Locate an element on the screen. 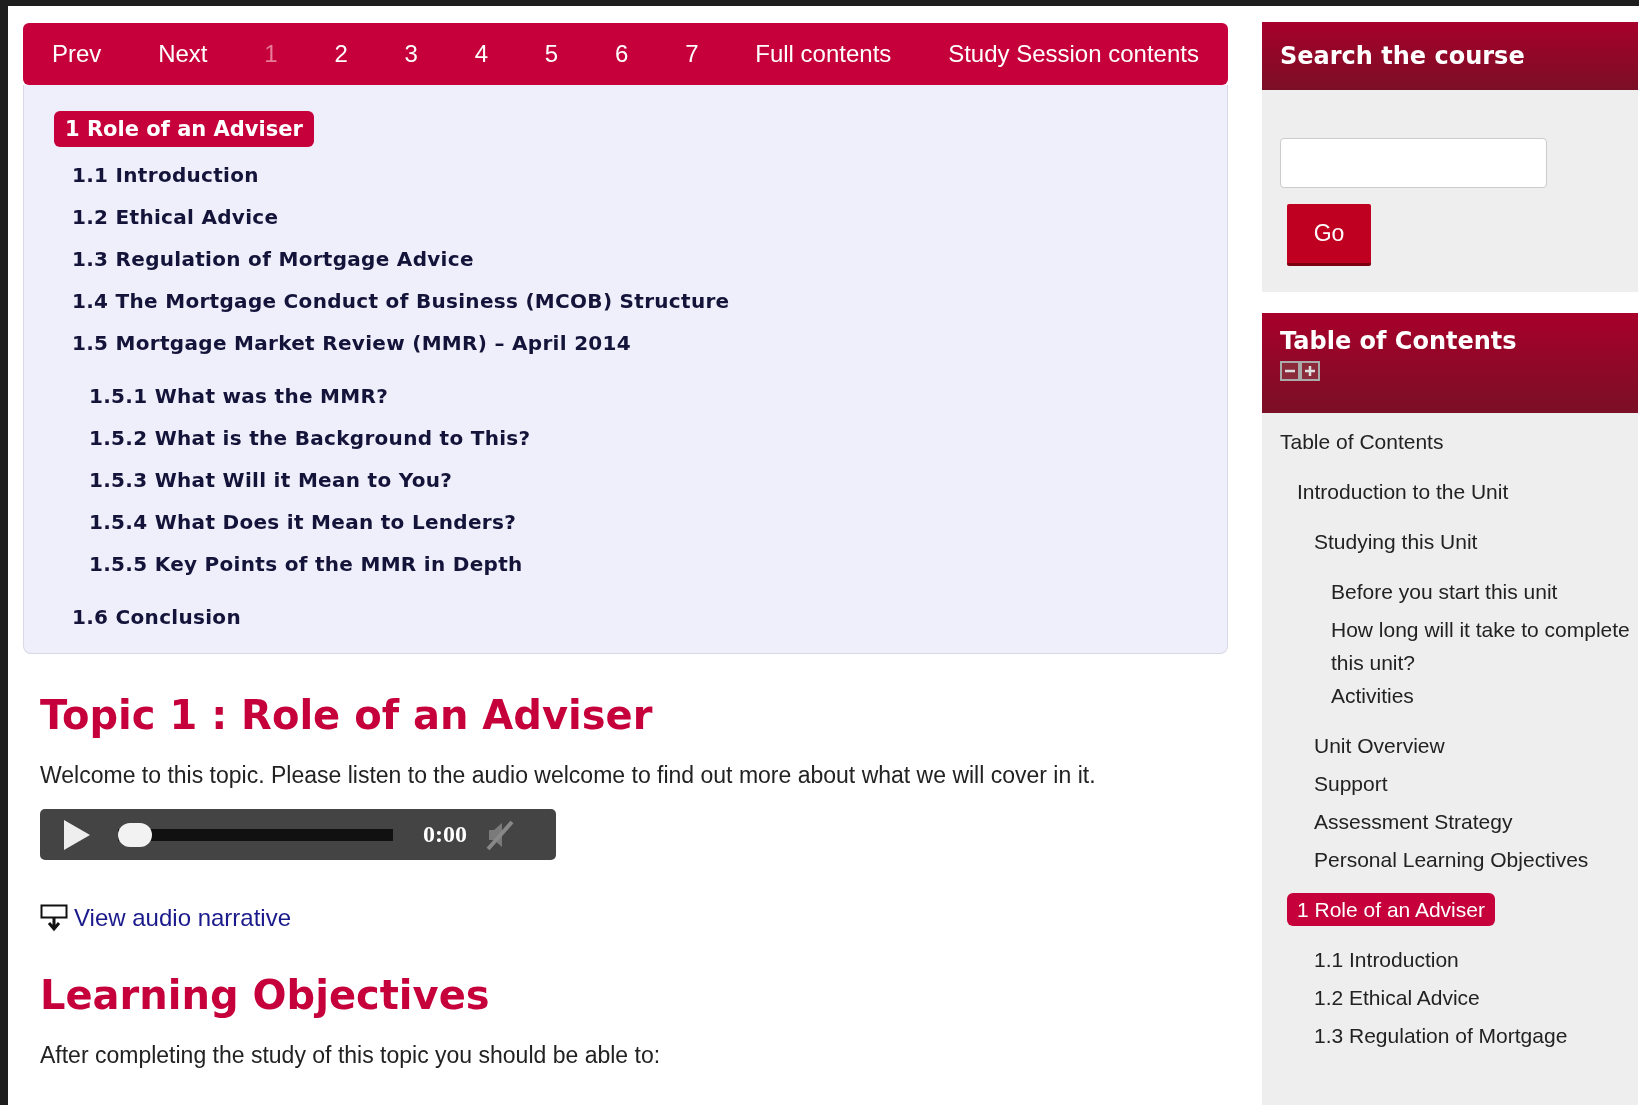 This screenshot has width=1639, height=1105. mute-icon is located at coordinates (500, 834).